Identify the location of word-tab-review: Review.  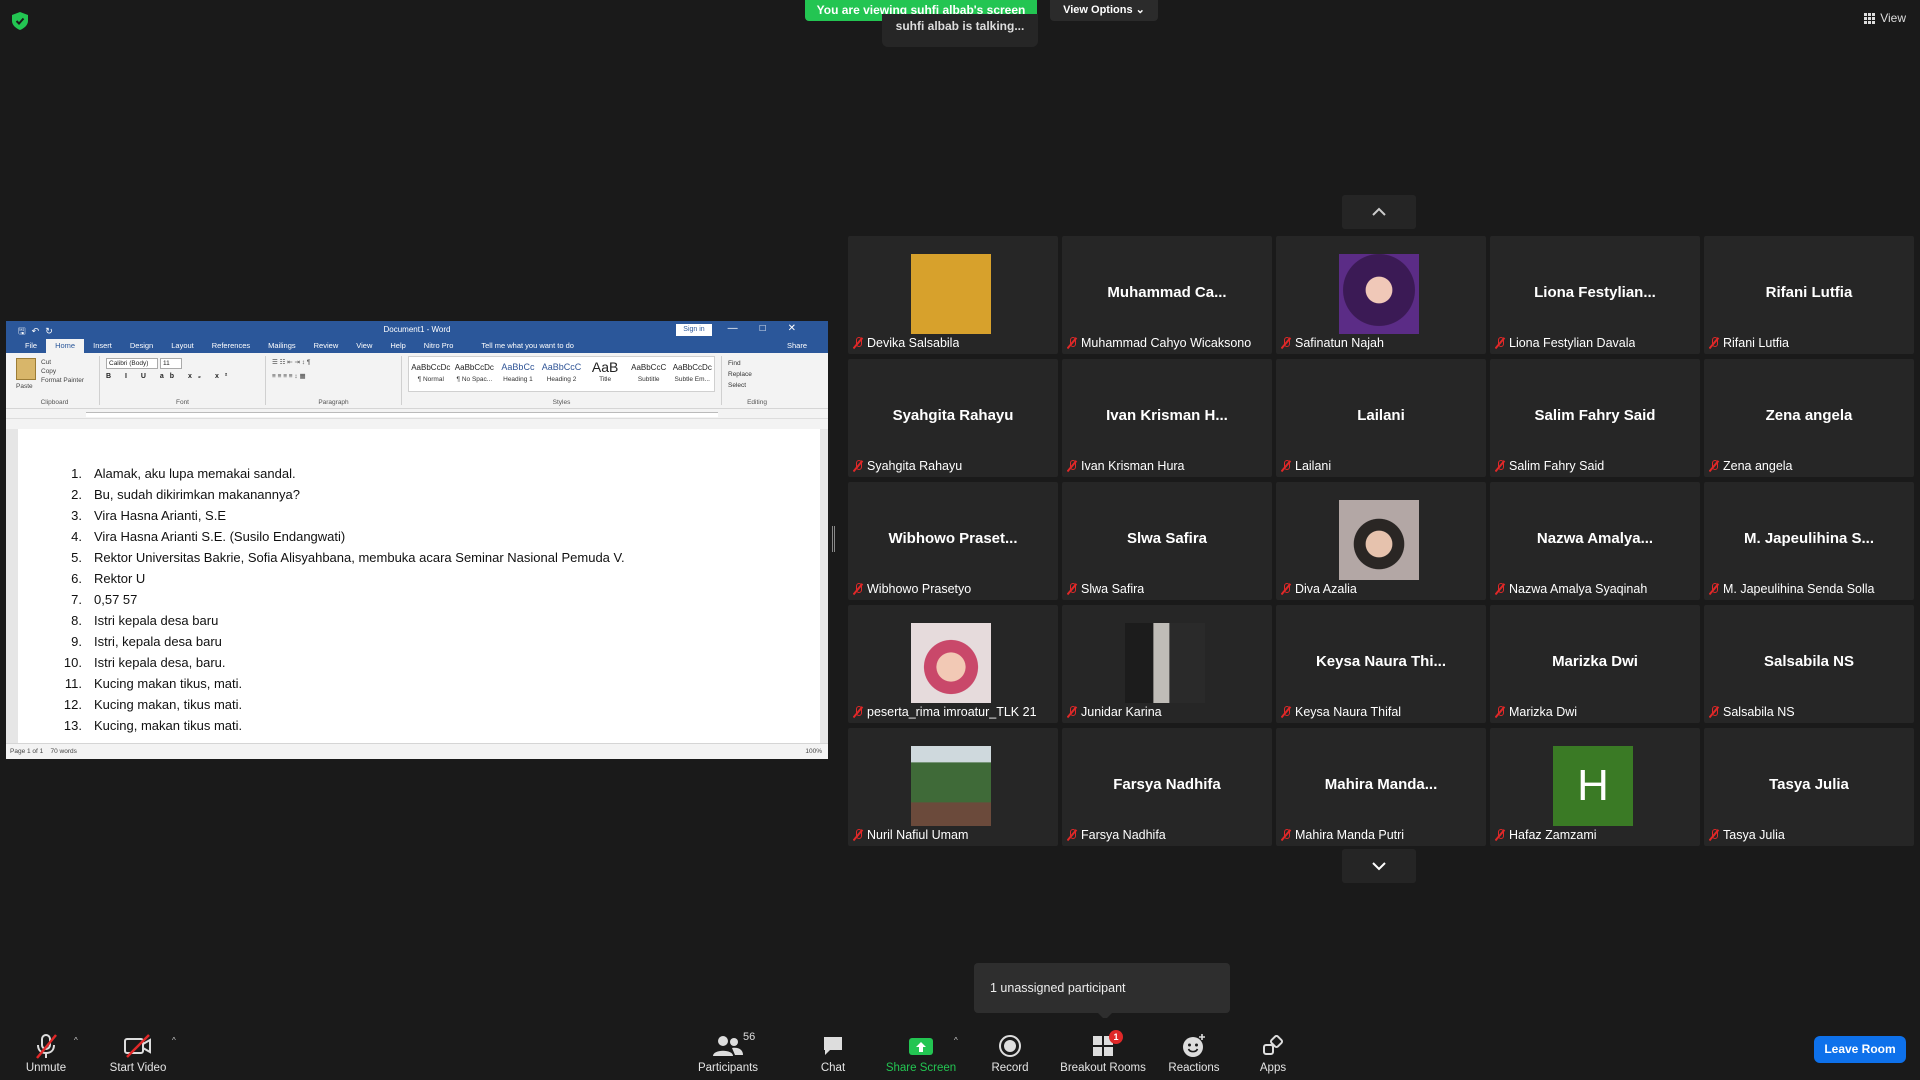
(326, 345).